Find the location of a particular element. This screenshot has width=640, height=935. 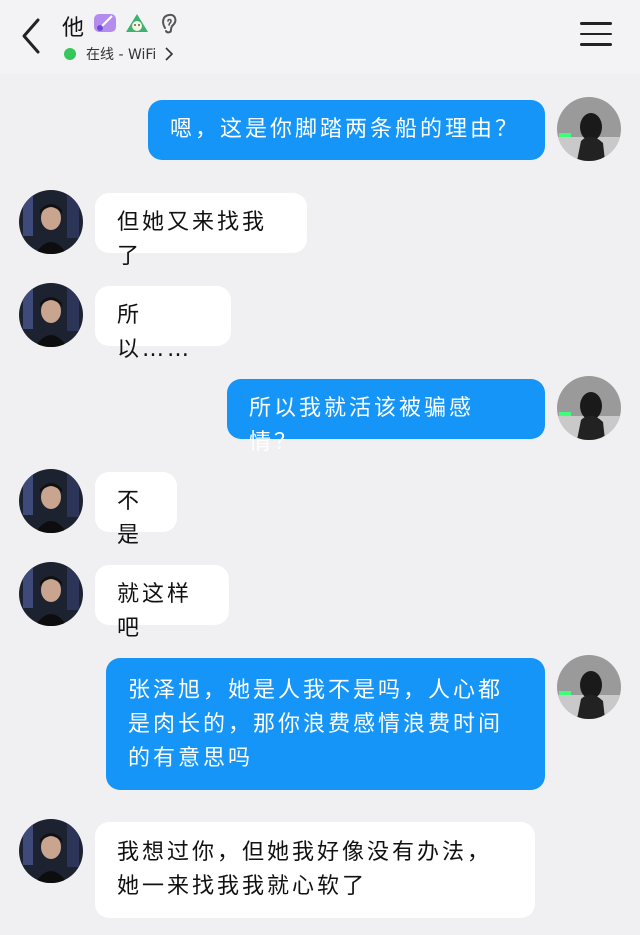

message-bubble-incoming: 我想过你，但她我好像没有办法，她一来找我我就心软了 is located at coordinates (315, 870).